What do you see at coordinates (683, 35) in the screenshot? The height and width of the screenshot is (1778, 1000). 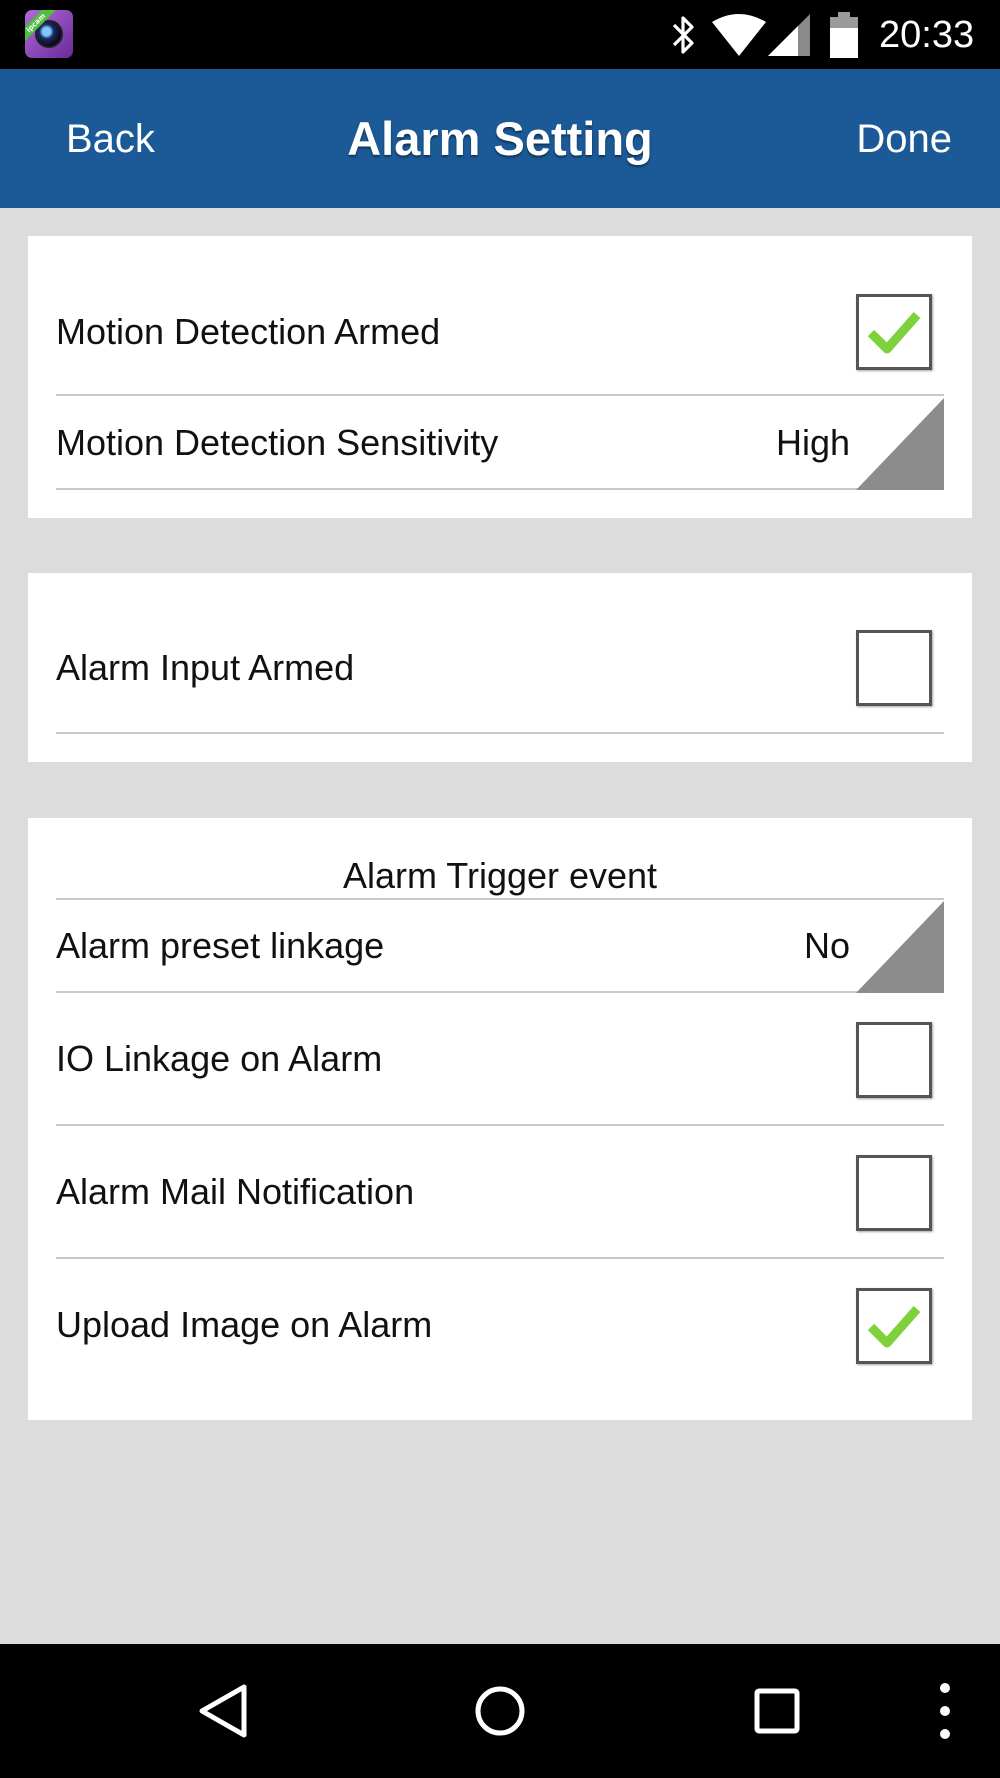 I see `bluetooth-icon` at bounding box center [683, 35].